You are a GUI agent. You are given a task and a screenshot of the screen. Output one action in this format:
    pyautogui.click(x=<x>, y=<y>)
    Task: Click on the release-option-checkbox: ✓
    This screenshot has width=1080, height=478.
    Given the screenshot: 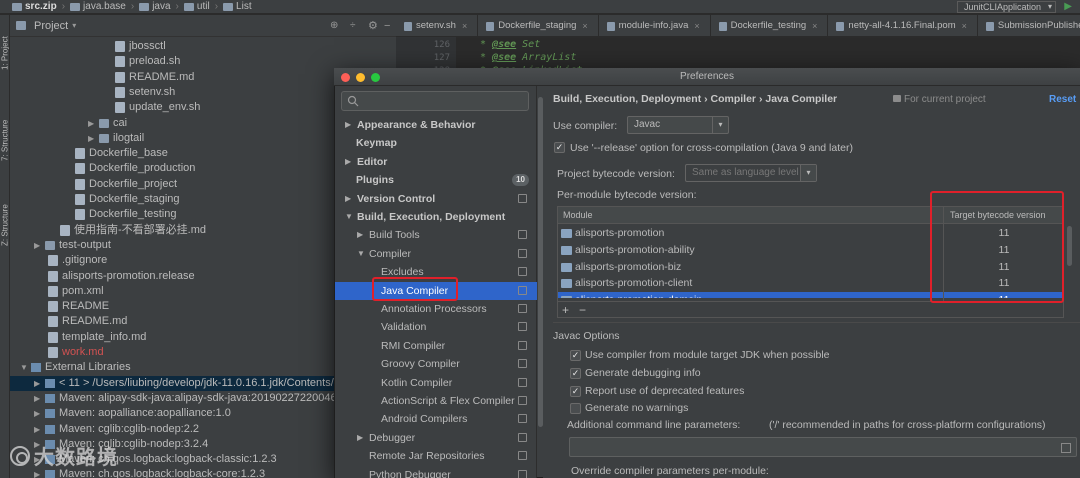 What is the action you would take?
    pyautogui.click(x=559, y=147)
    